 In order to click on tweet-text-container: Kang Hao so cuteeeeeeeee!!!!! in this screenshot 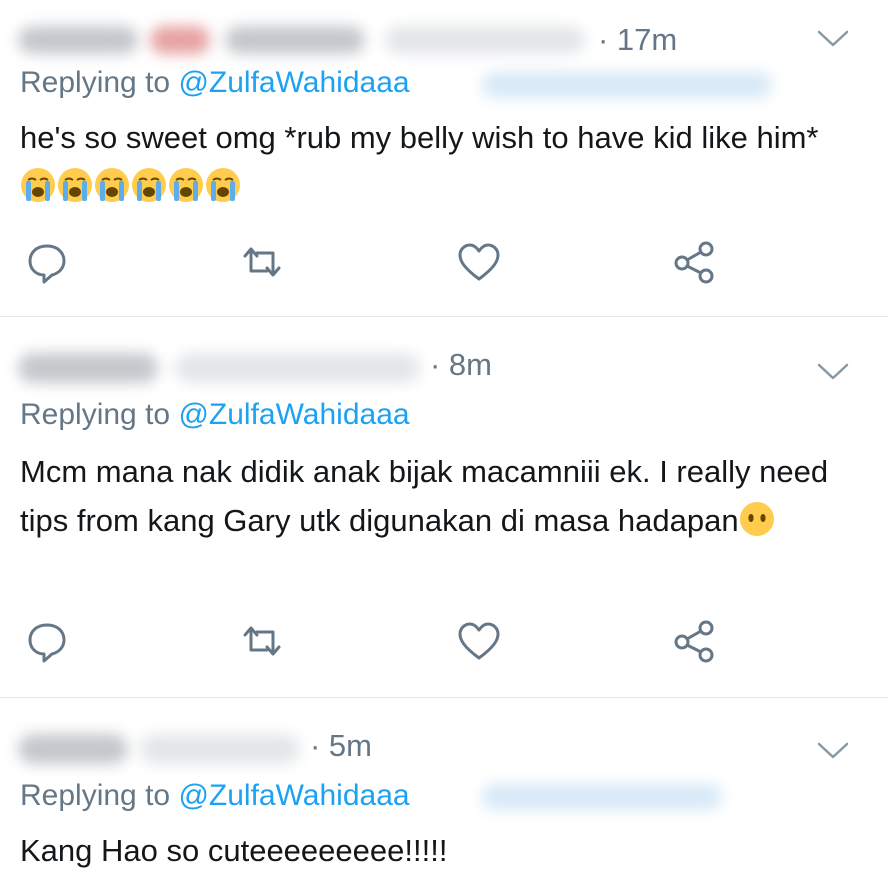, I will do `click(442, 850)`.